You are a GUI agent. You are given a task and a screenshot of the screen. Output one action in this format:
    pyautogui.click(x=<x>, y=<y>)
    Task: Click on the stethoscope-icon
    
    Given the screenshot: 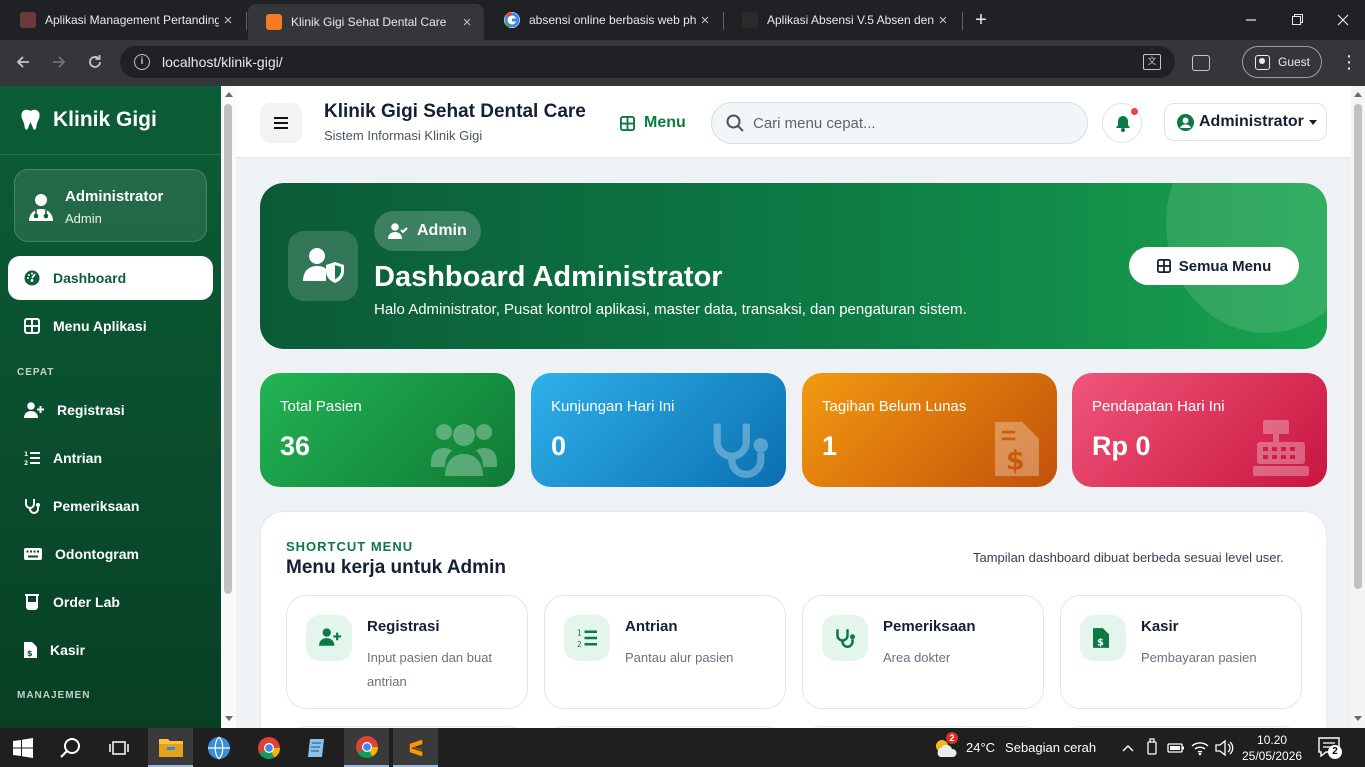 What is the action you would take?
    pyautogui.click(x=32, y=506)
    